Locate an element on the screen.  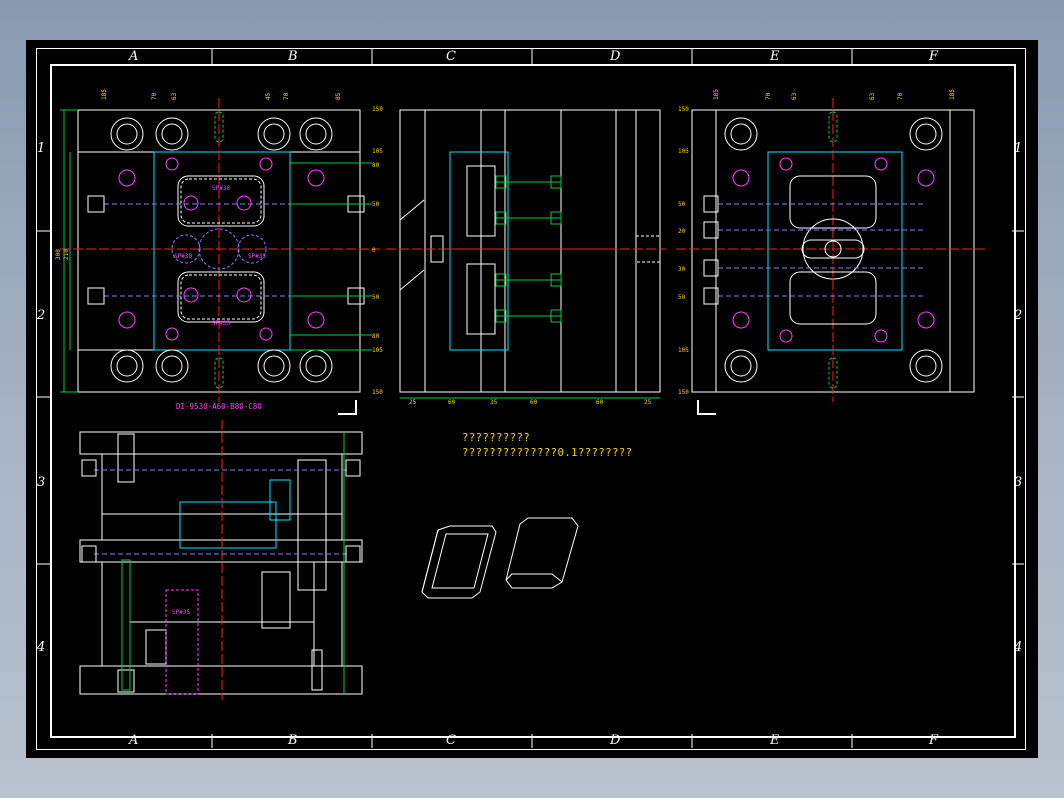
sprue-label-5: SP#35 is located at coordinates (181, 612).